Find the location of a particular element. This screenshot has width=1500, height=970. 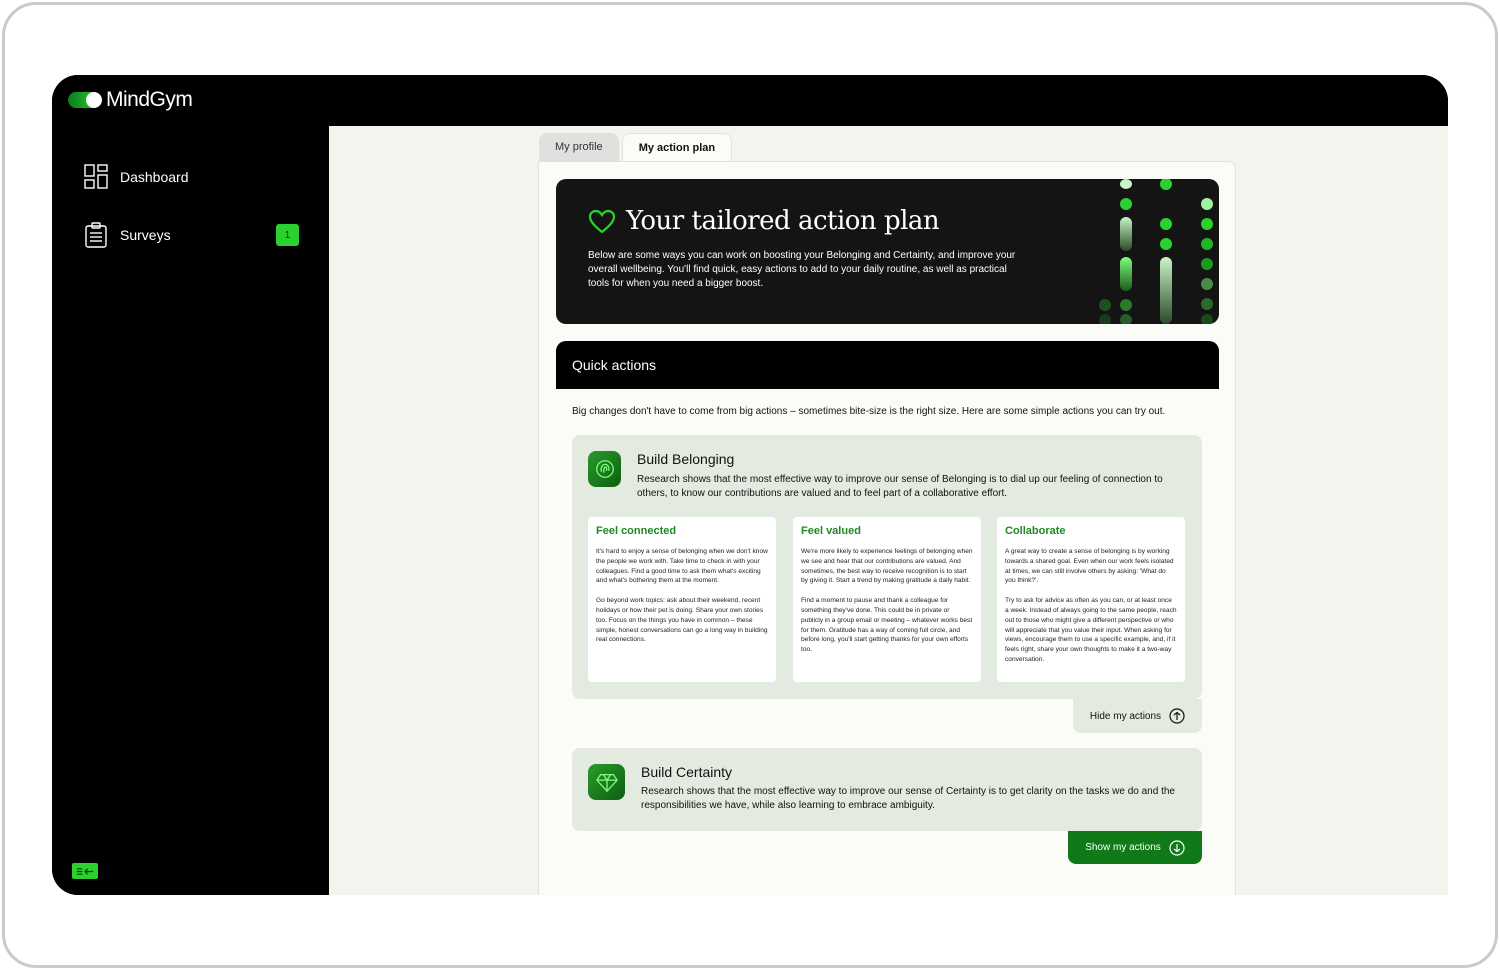

decorative-dots is located at coordinates (1156, 251).